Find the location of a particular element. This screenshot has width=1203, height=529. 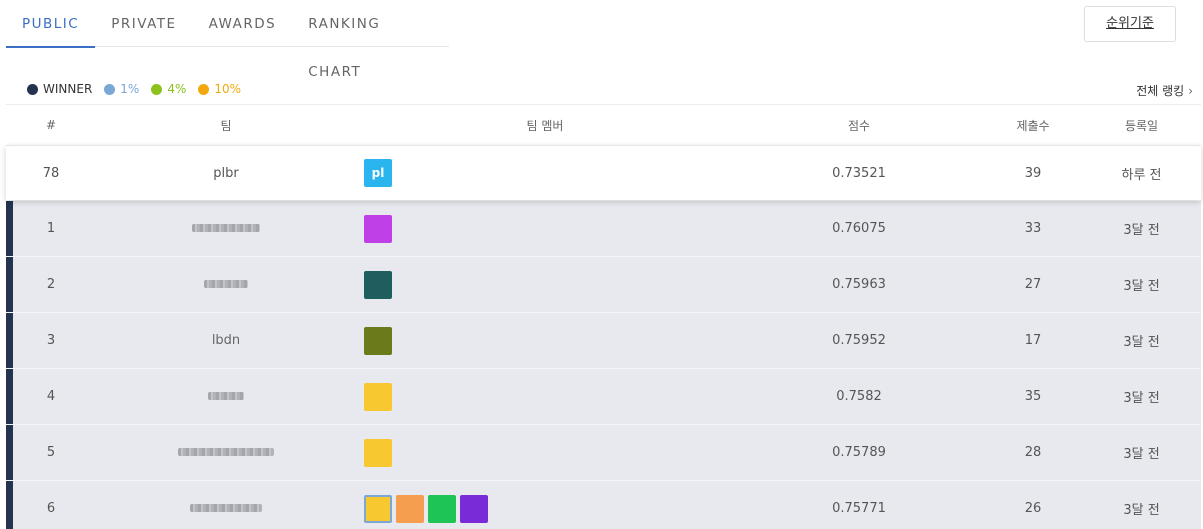

score-cell: 0.75789 is located at coordinates (859, 452).